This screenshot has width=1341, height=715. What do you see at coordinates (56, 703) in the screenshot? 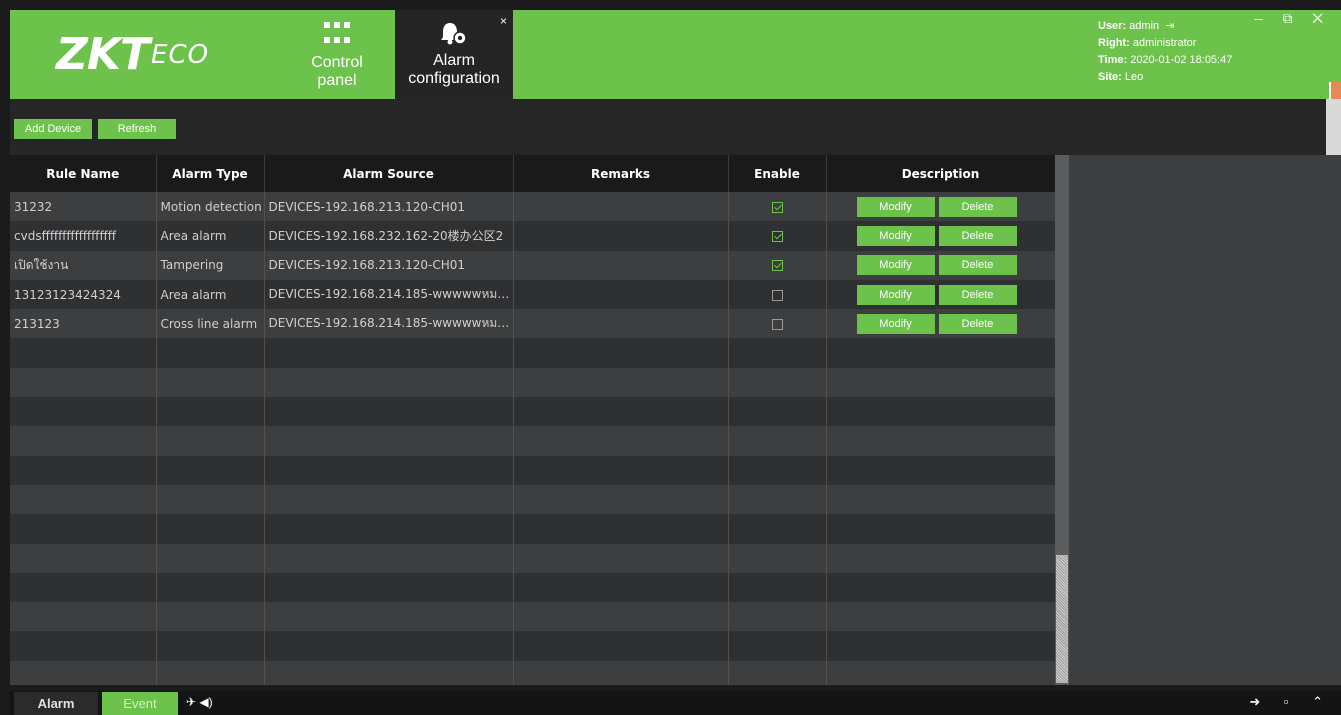
I see `tab-alarm: Alarm` at bounding box center [56, 703].